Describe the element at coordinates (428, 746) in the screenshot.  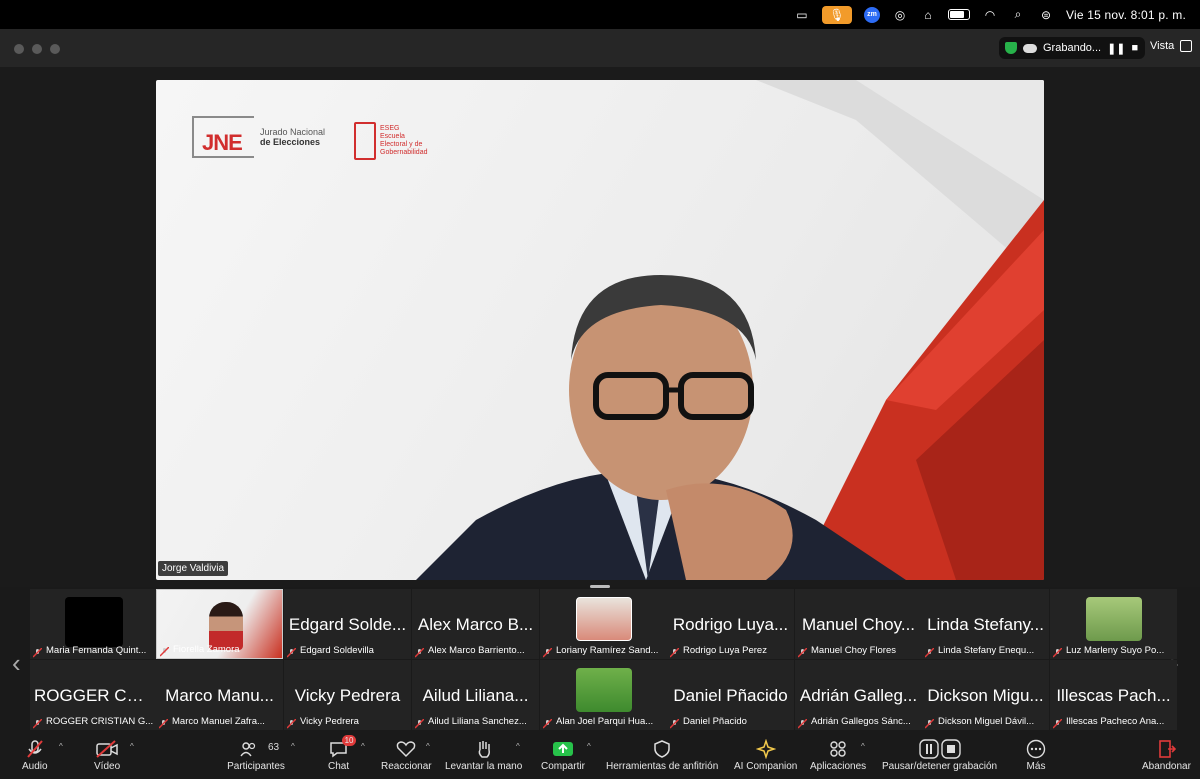
I see `react-options-caret-icon: ^` at that location.